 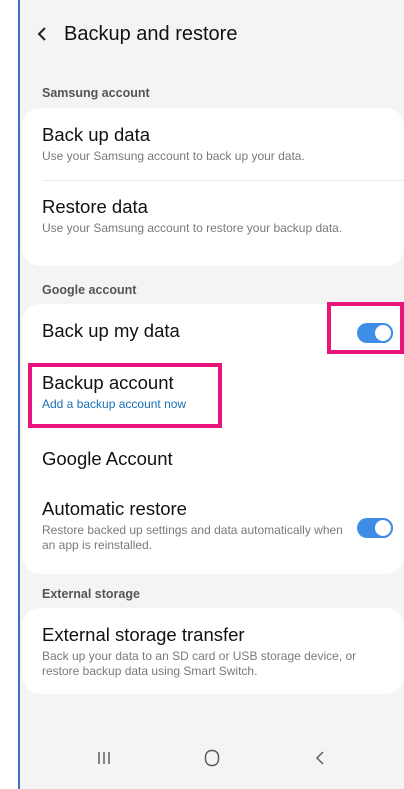 What do you see at coordinates (215, 459) in the screenshot?
I see `google-account-item: Google Account` at bounding box center [215, 459].